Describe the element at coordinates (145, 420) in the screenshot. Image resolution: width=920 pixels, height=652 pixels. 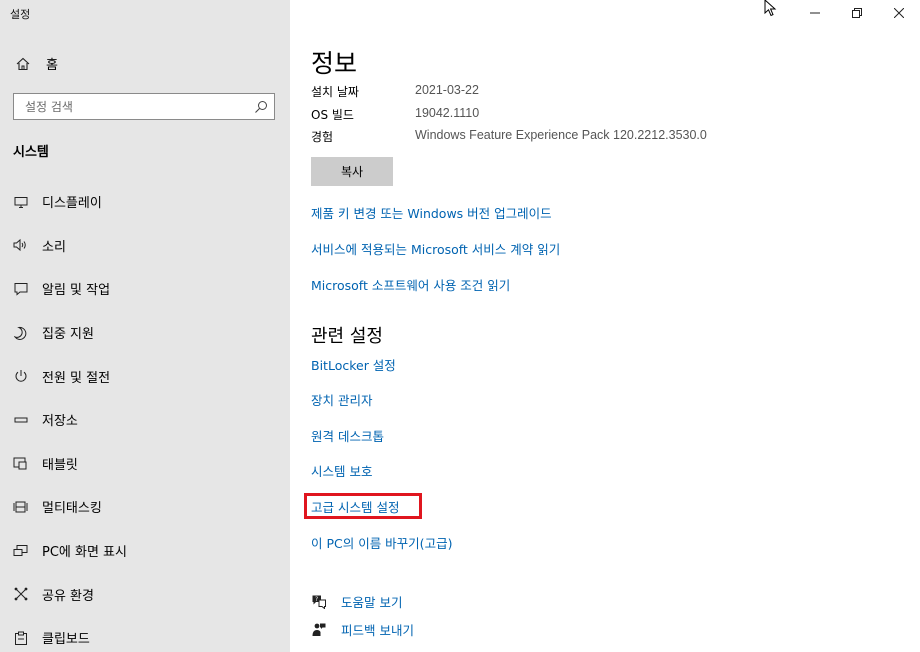
I see `sidebar-item-storage: 저장소` at that location.